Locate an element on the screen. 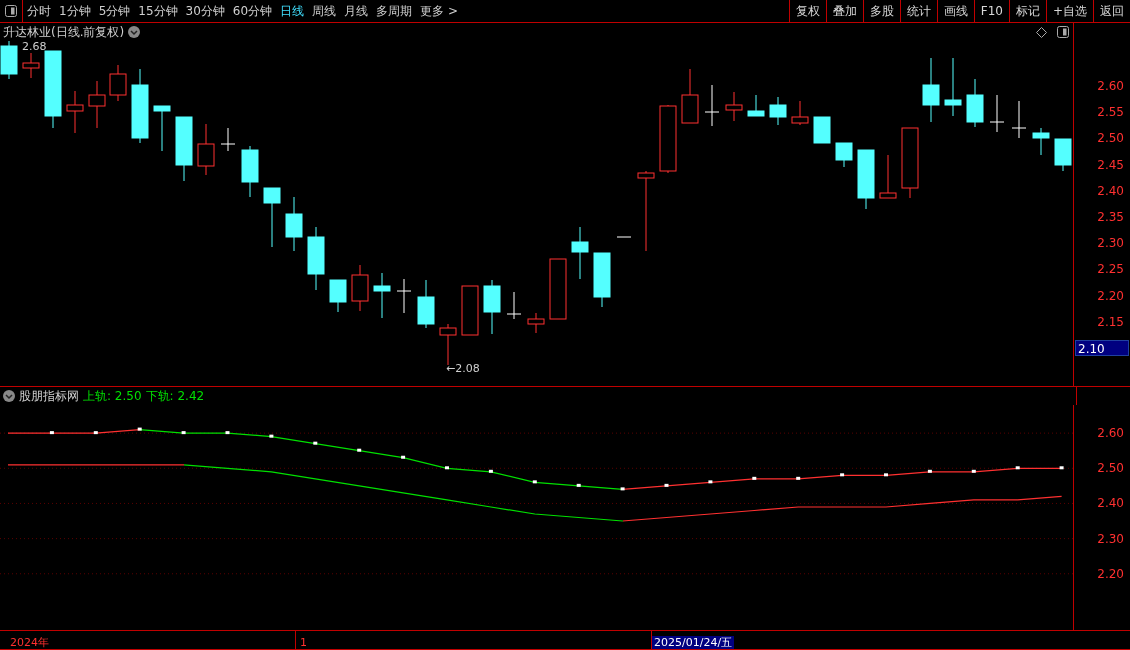  diamond-icon is located at coordinates (1041, 32).